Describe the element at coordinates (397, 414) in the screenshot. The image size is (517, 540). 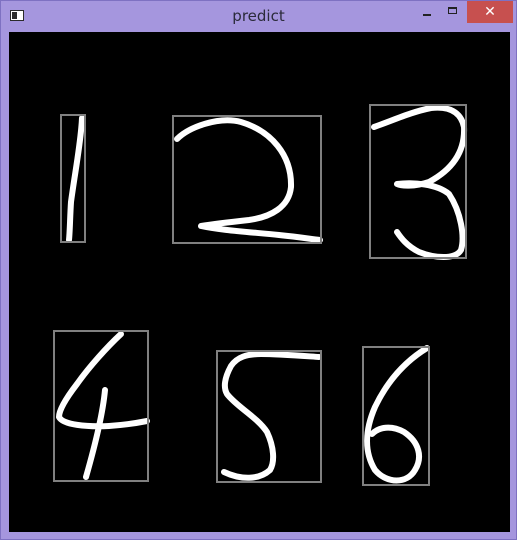
I see `digit-6-stroke` at that location.